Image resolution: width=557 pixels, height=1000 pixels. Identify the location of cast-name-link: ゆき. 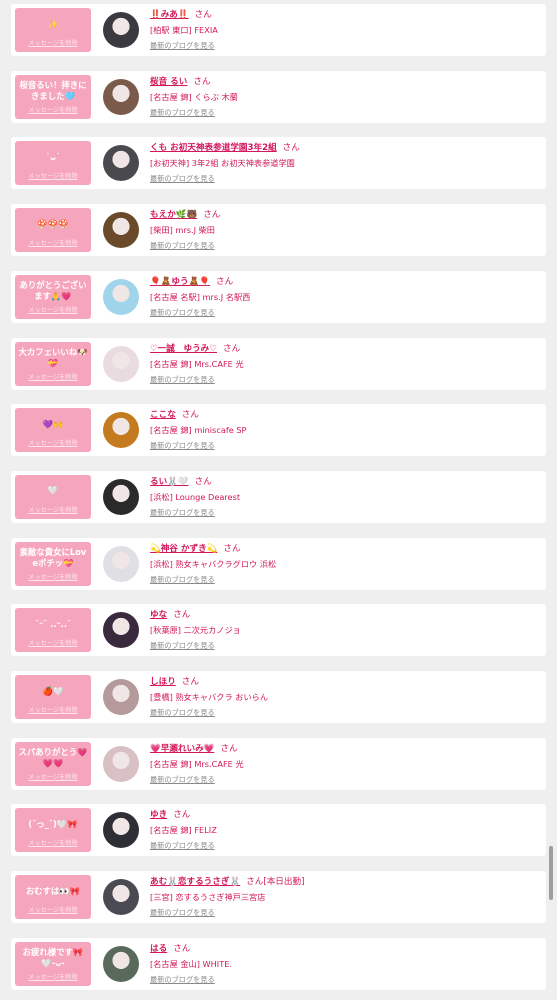
(158, 815).